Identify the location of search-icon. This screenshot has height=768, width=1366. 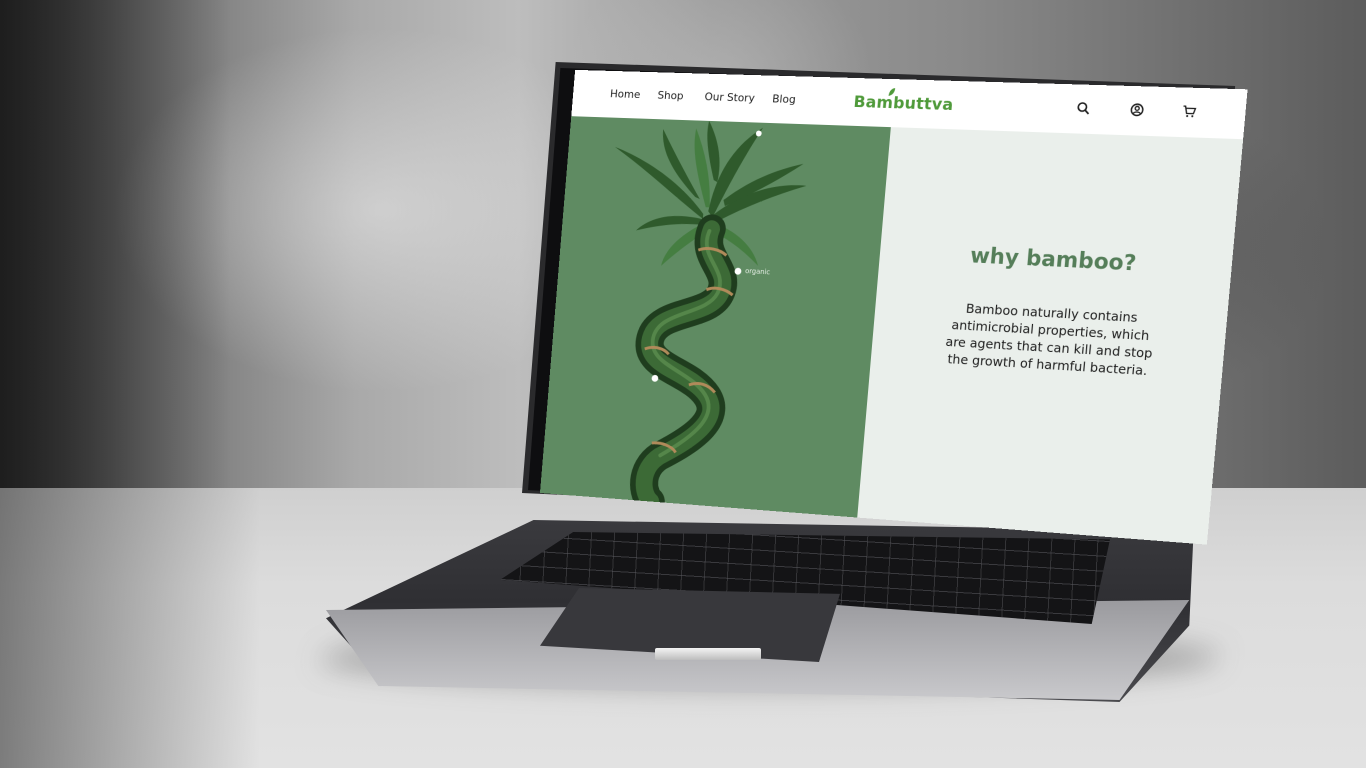
(1083, 108).